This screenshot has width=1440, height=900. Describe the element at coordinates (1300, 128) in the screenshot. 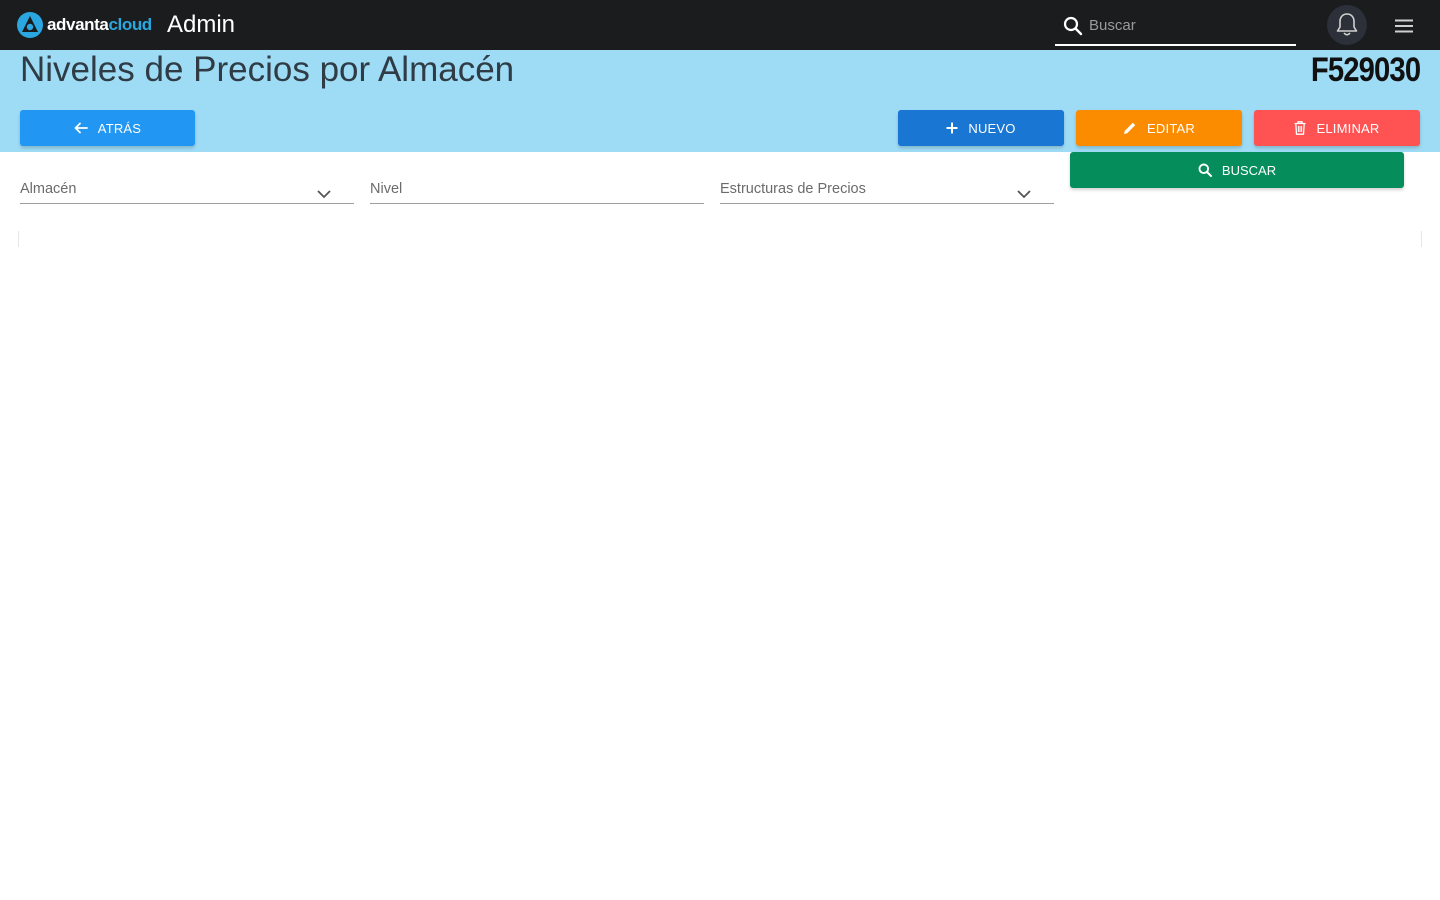

I see `trash-icon` at that location.